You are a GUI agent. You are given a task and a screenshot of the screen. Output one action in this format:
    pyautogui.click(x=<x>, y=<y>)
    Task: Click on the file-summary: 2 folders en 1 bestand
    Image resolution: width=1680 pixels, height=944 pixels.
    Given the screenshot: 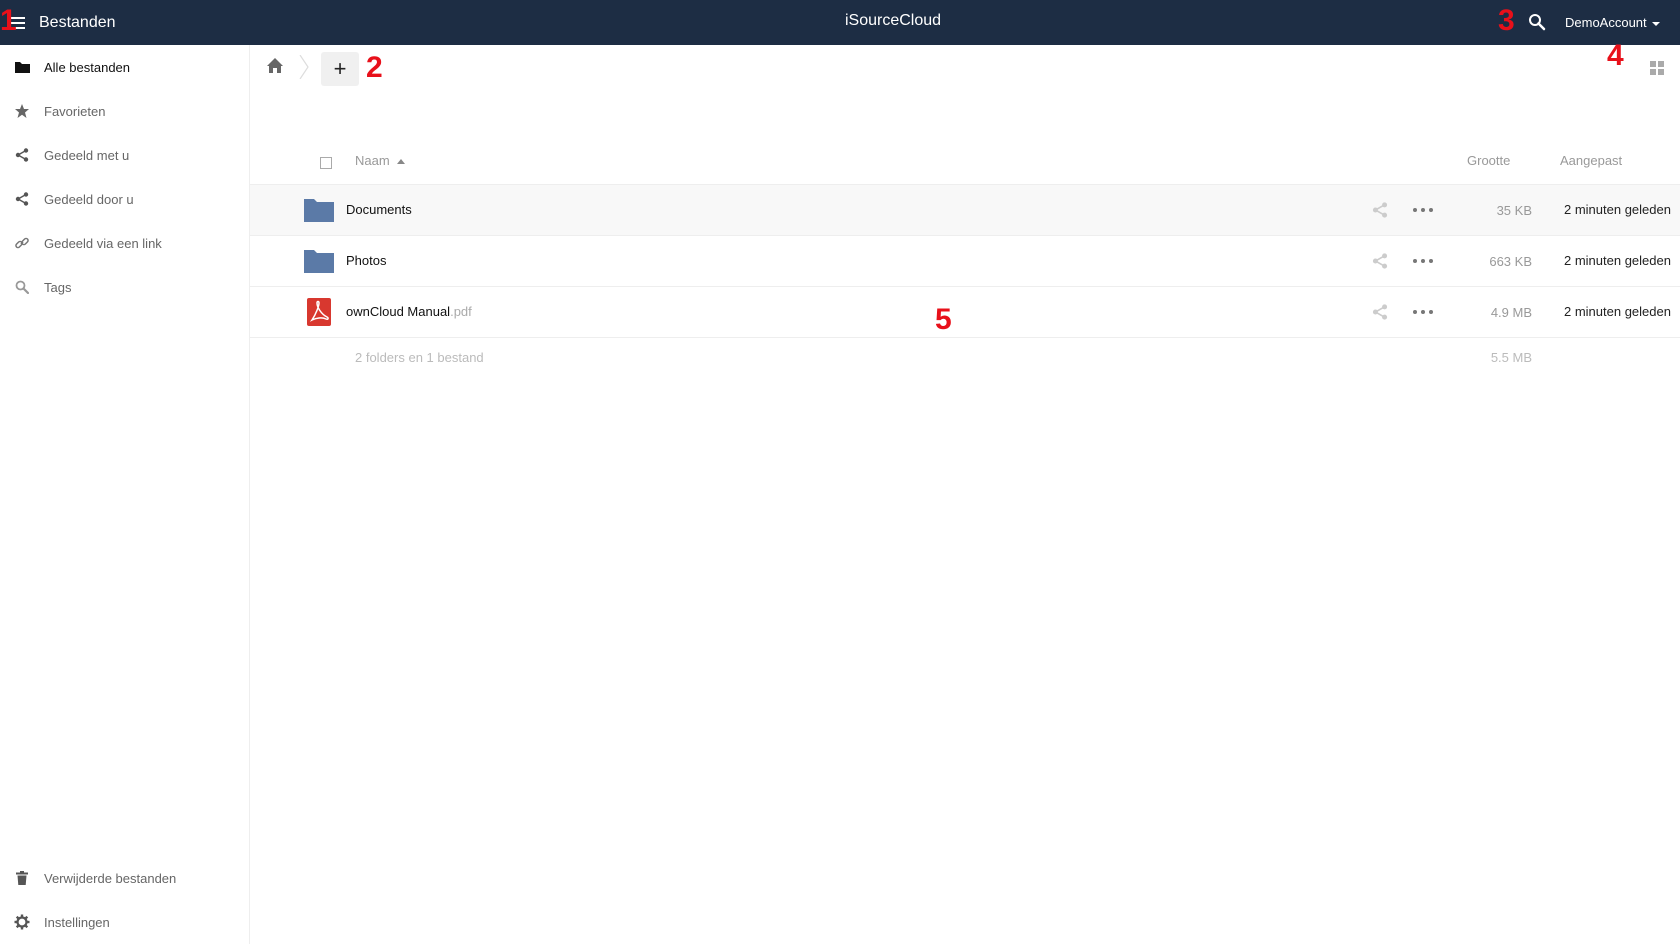 What is the action you would take?
    pyautogui.click(x=419, y=357)
    